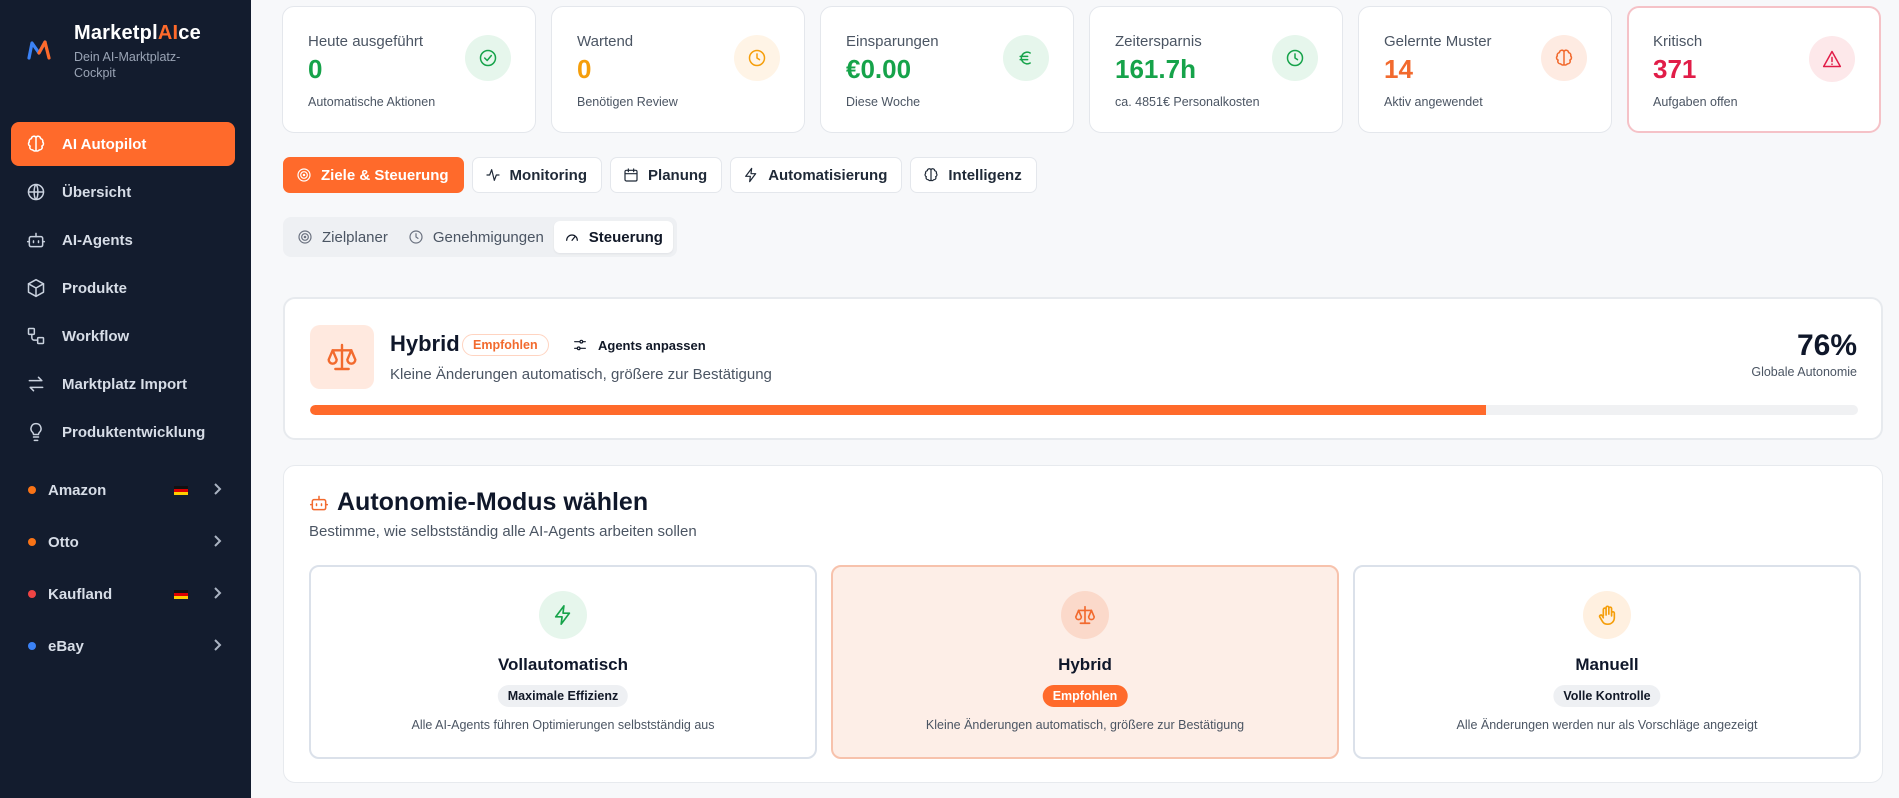  What do you see at coordinates (571, 237) in the screenshot?
I see `gauge-icon` at bounding box center [571, 237].